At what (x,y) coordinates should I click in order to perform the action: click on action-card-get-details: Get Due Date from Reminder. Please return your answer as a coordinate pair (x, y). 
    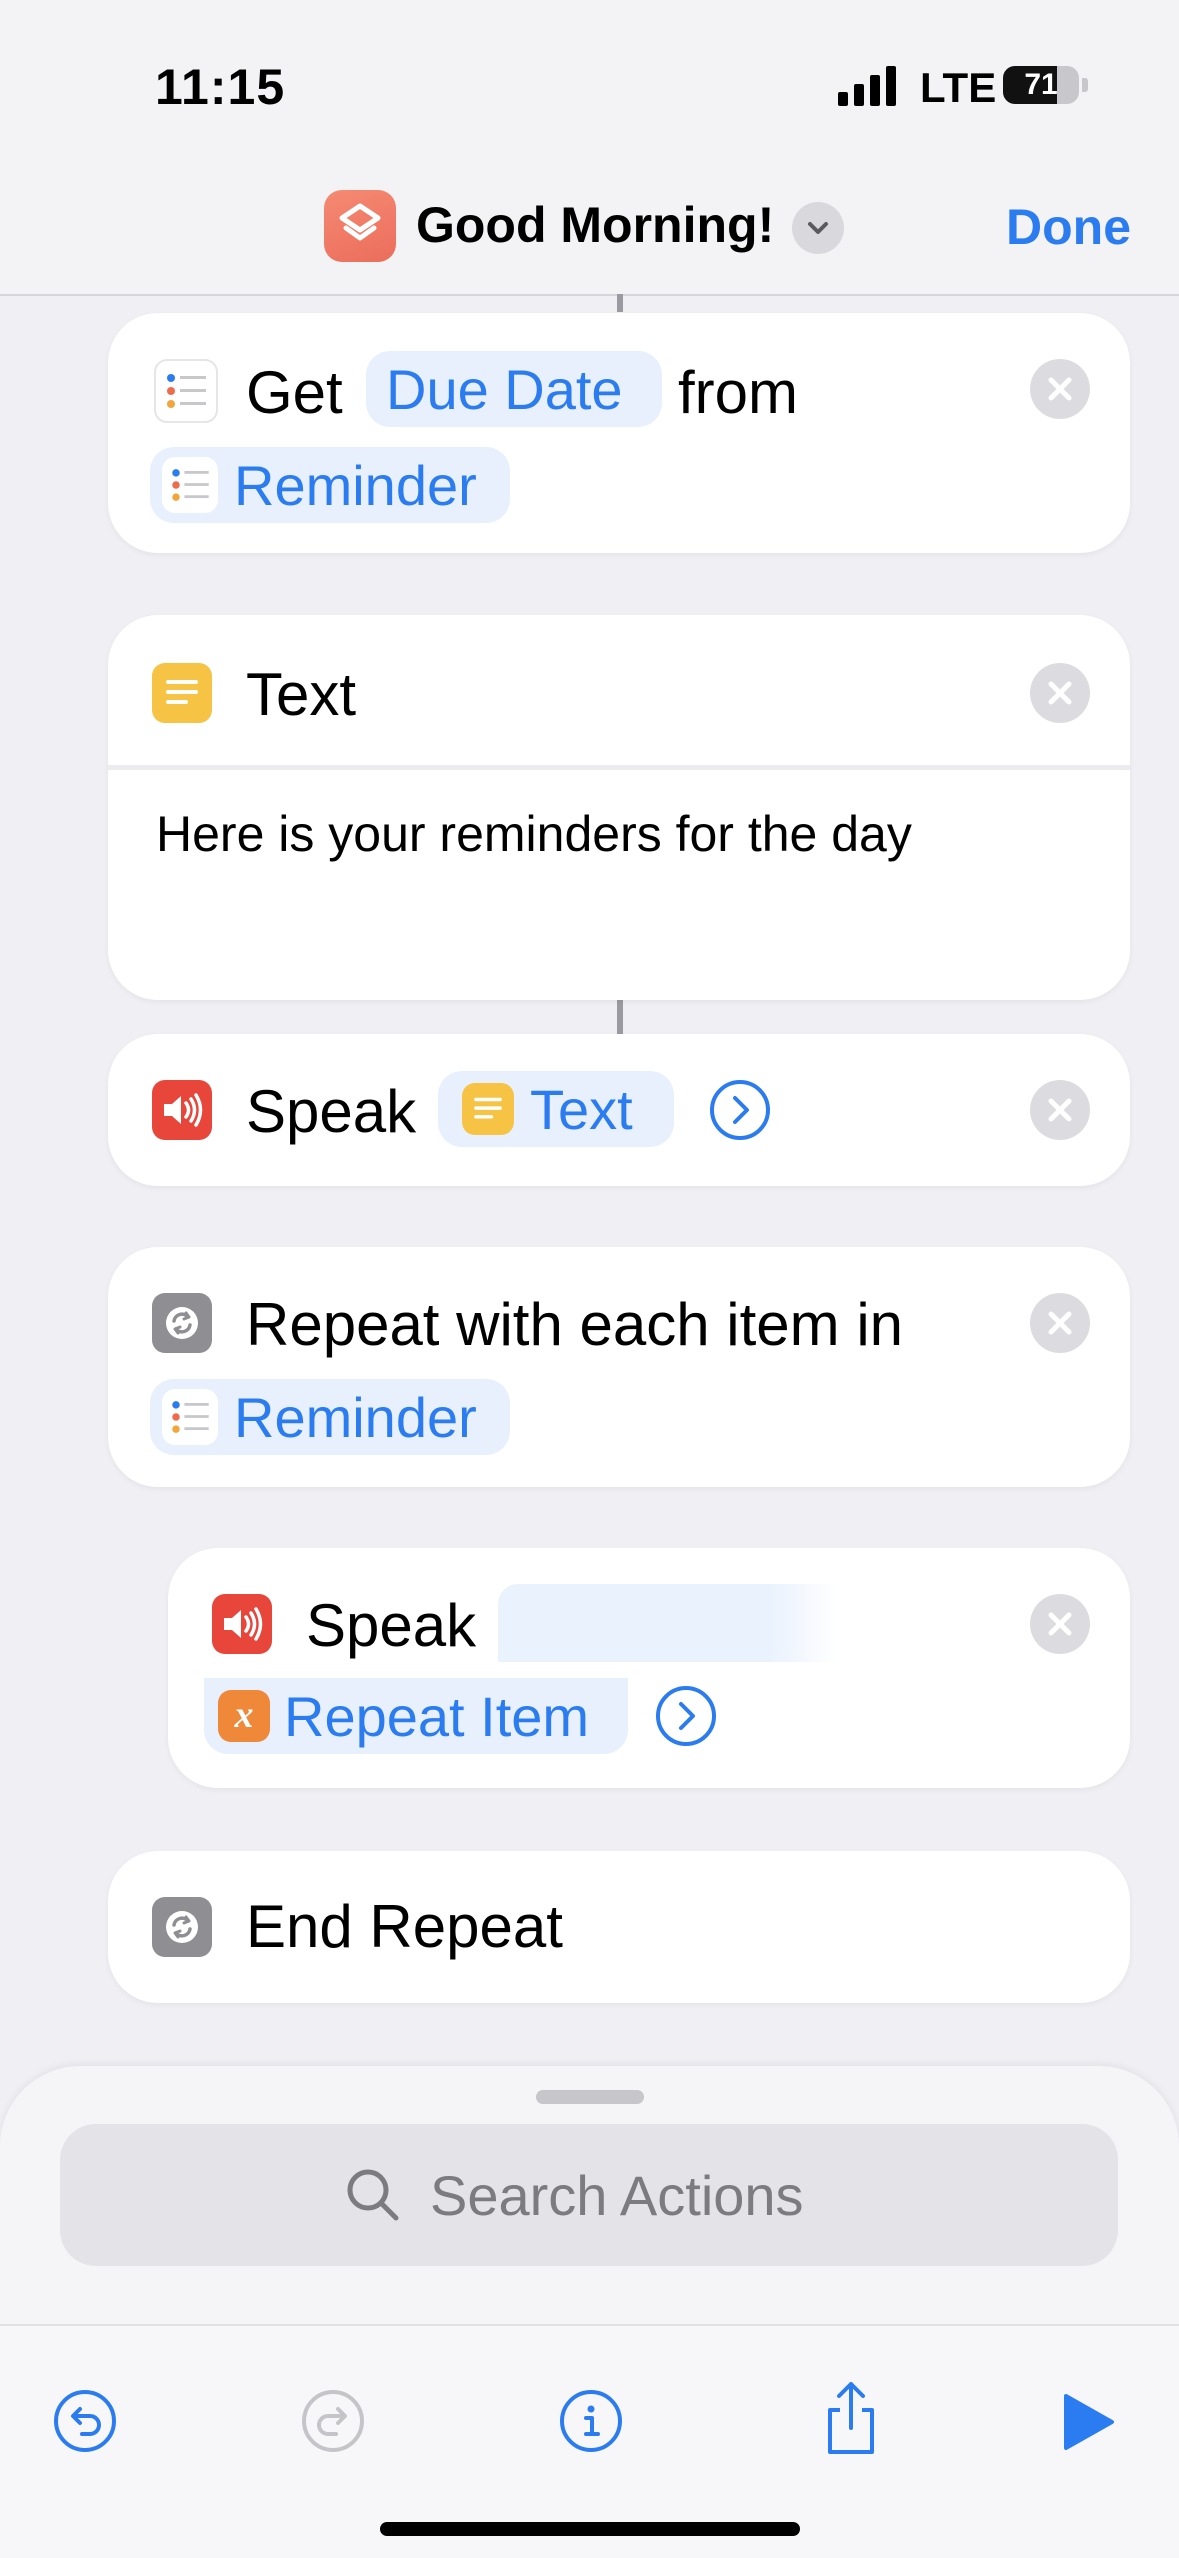
    Looking at the image, I should click on (619, 433).